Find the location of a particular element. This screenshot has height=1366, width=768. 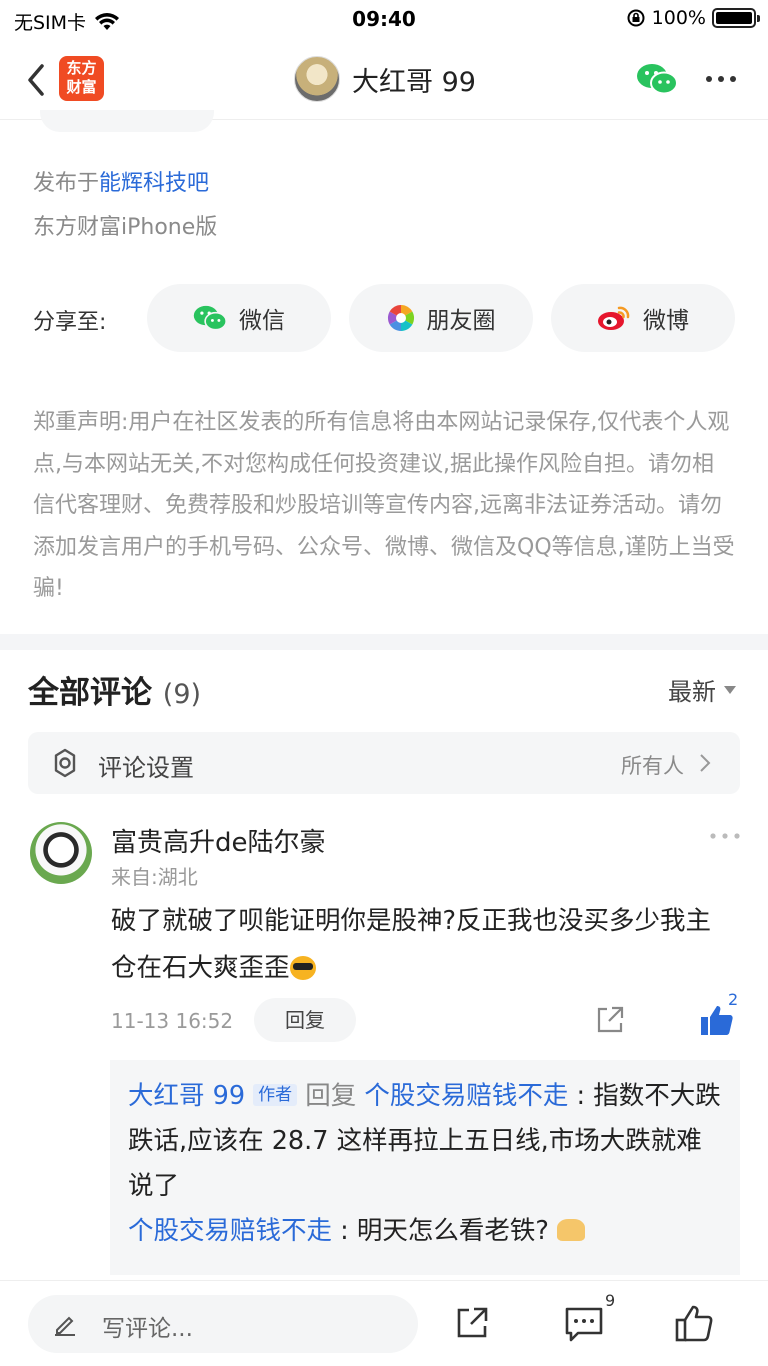

nav-bar: 东方 财富 大红哥 99 is located at coordinates (384, 80).